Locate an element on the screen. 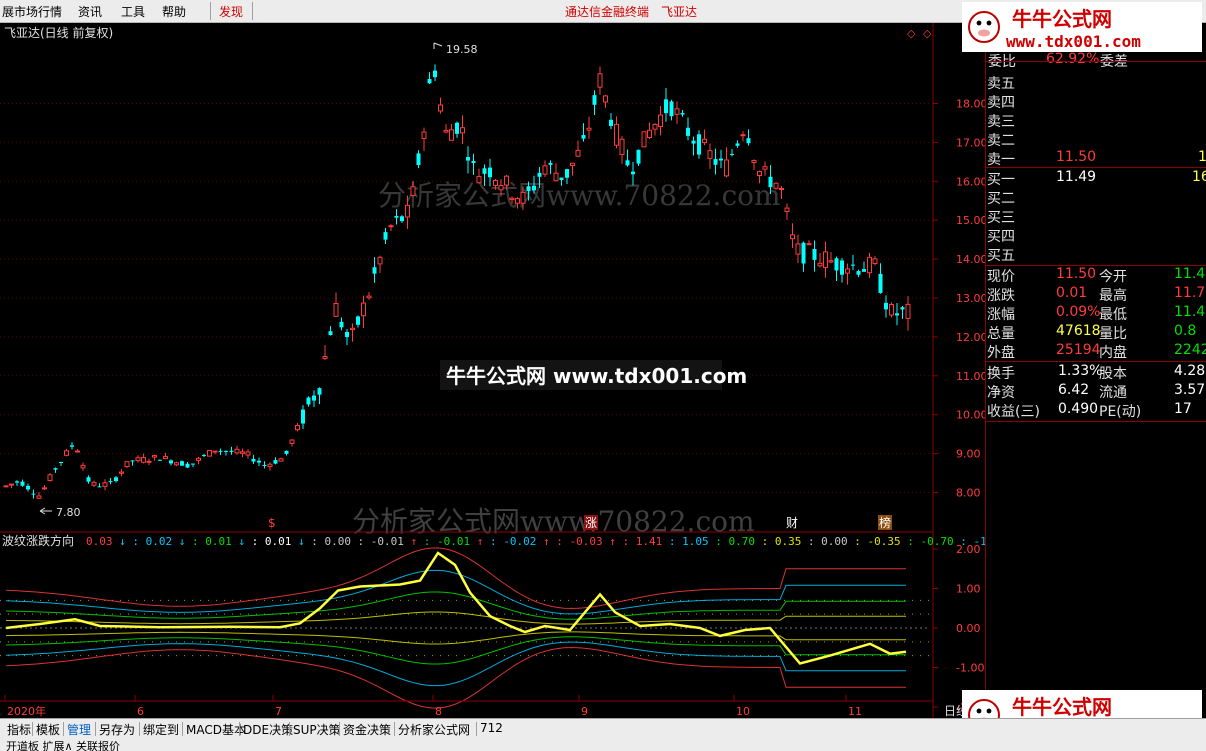 This screenshot has height=751, width=1206. bottom-strip: 开道板 扩展∧ 关联报价 is located at coordinates (603, 744).